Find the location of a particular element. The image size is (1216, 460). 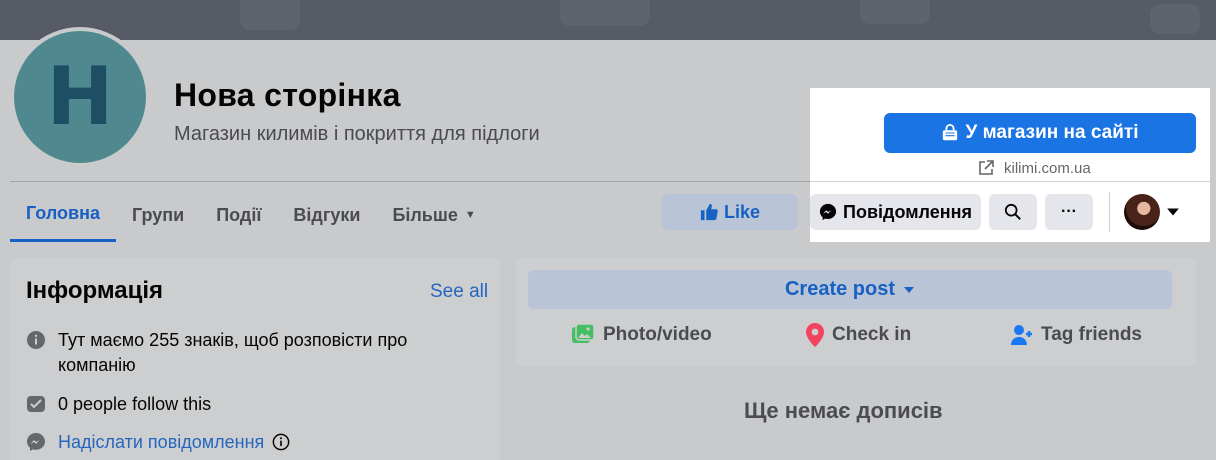

tab-reviews: Відгуки is located at coordinates (326, 215).